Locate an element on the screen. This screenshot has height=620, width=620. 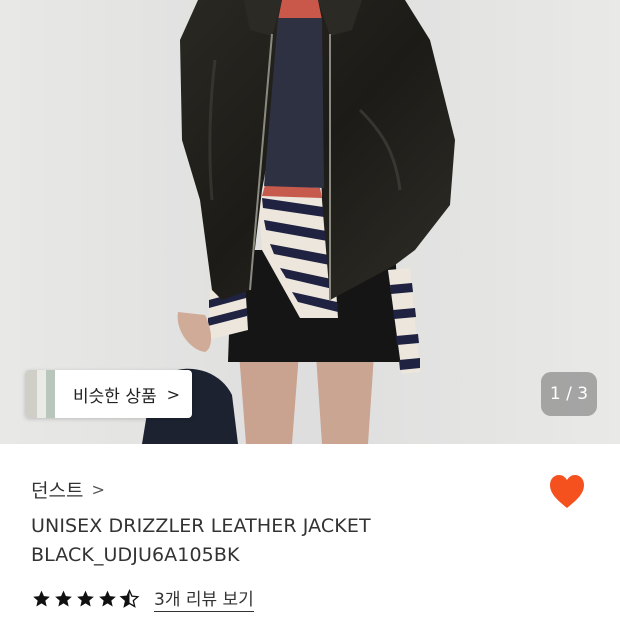
similar-thumbnail is located at coordinates (40, 394).